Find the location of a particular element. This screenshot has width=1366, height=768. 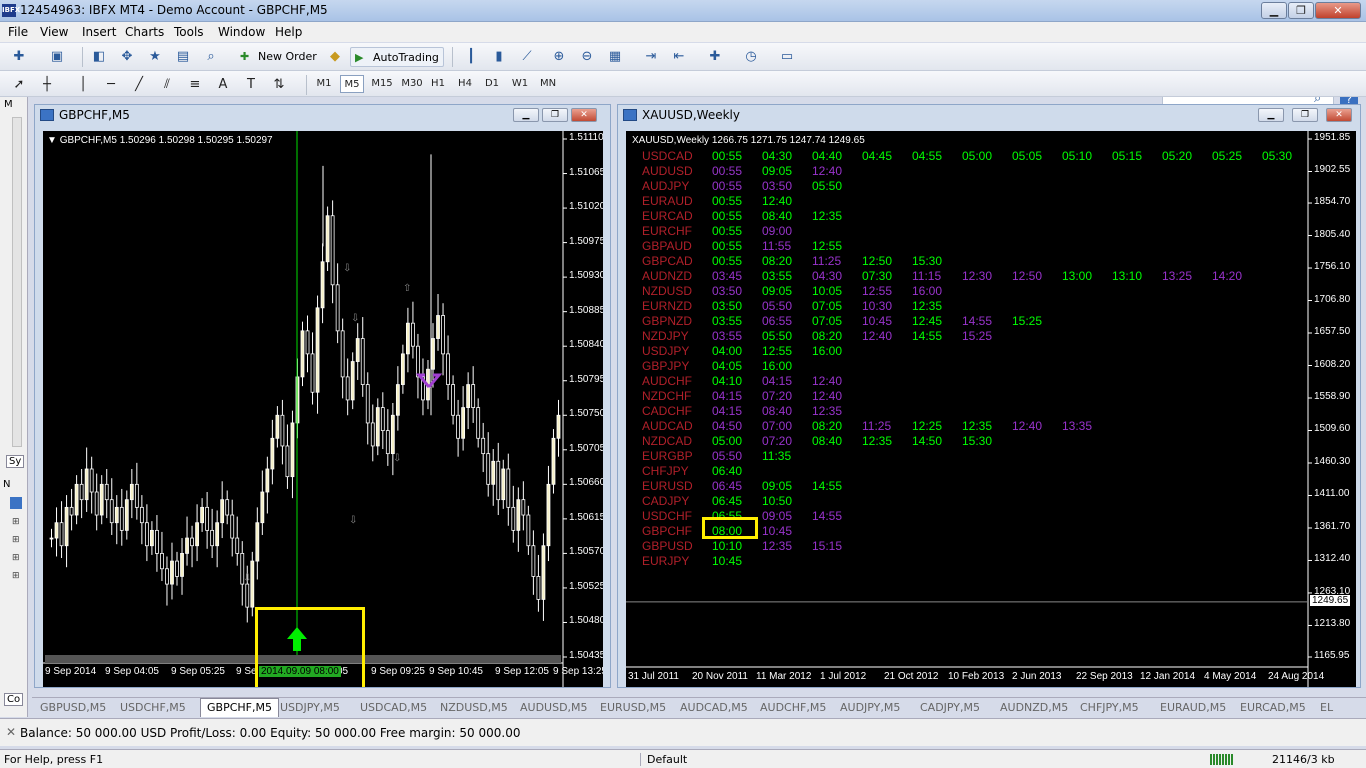

trendline-icon: ╱ is located at coordinates (139, 85).